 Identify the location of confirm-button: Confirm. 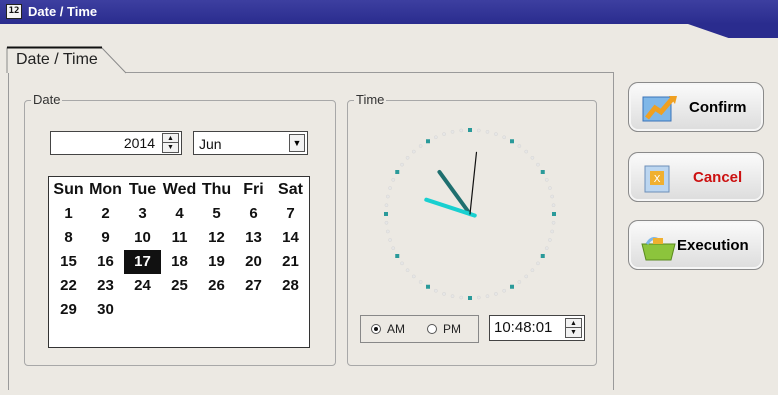
(696, 107).